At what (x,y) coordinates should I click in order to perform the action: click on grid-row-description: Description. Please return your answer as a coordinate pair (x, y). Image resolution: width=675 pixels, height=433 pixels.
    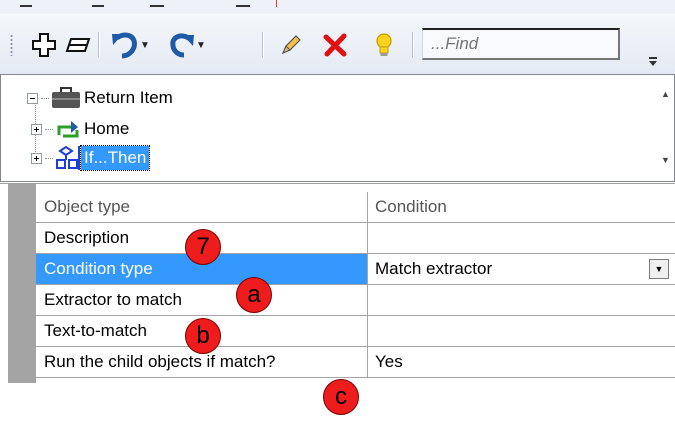
    Looking at the image, I should click on (355, 238).